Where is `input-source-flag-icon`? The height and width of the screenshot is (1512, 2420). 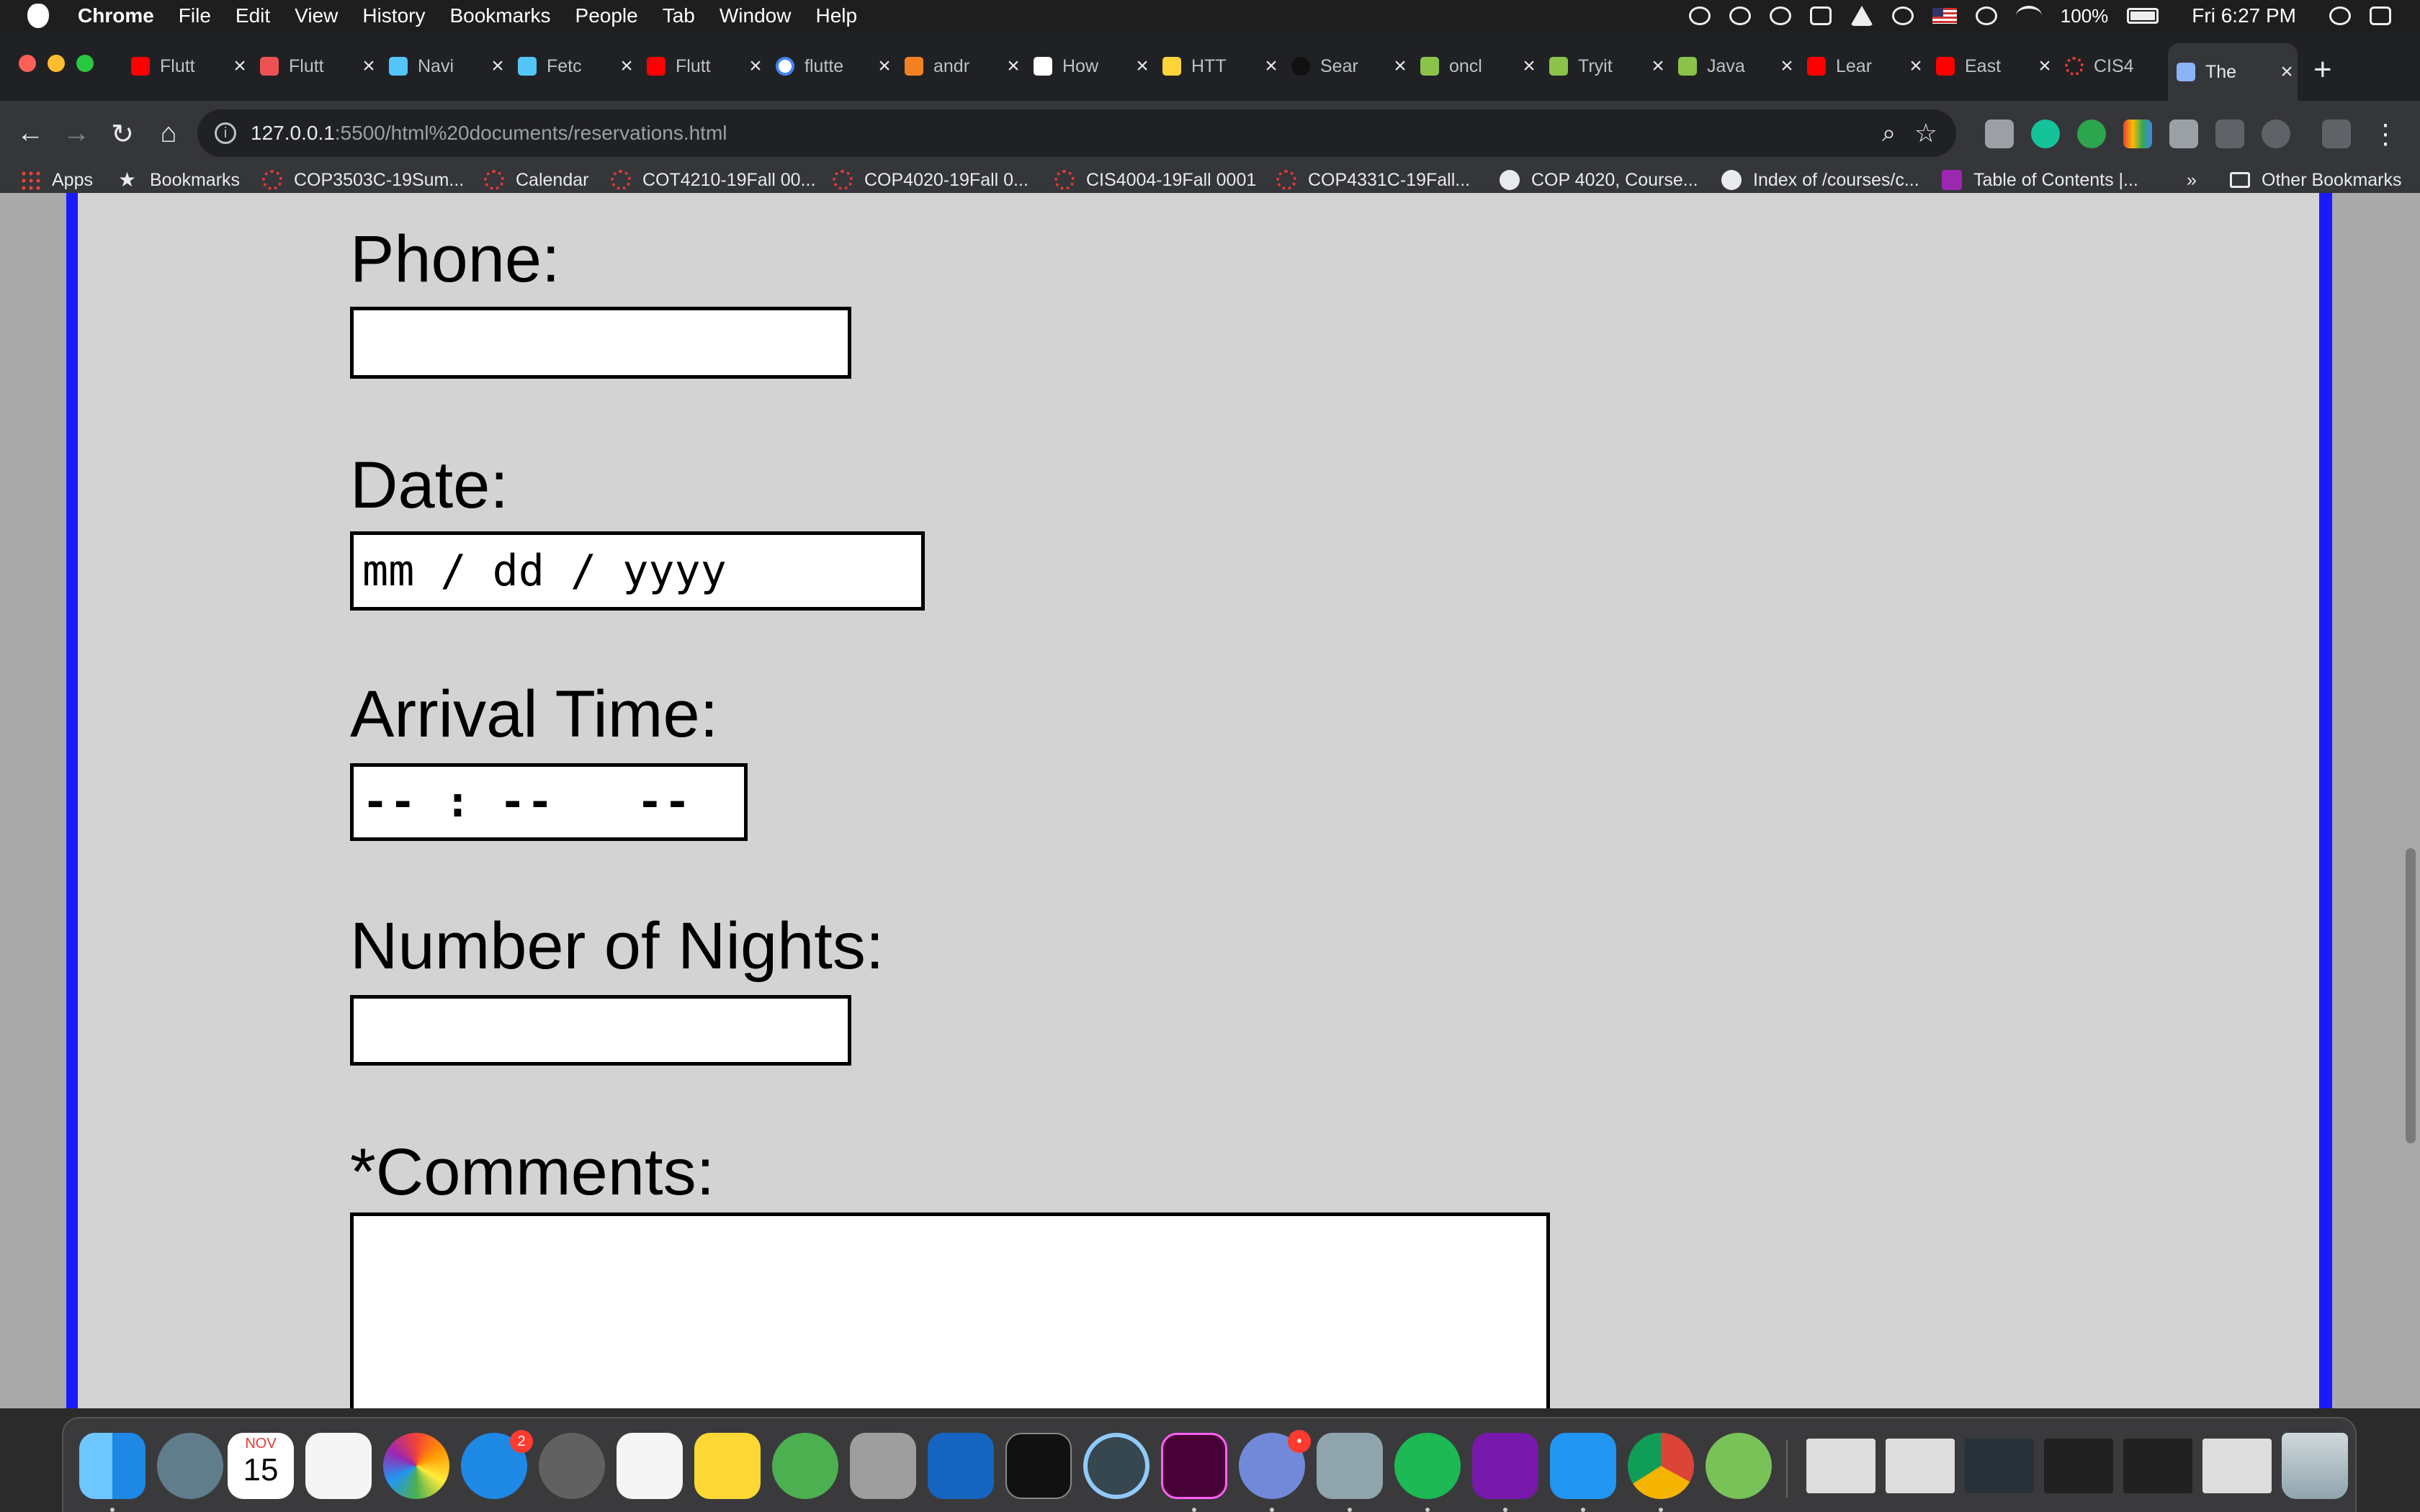
input-source-flag-icon is located at coordinates (1944, 16).